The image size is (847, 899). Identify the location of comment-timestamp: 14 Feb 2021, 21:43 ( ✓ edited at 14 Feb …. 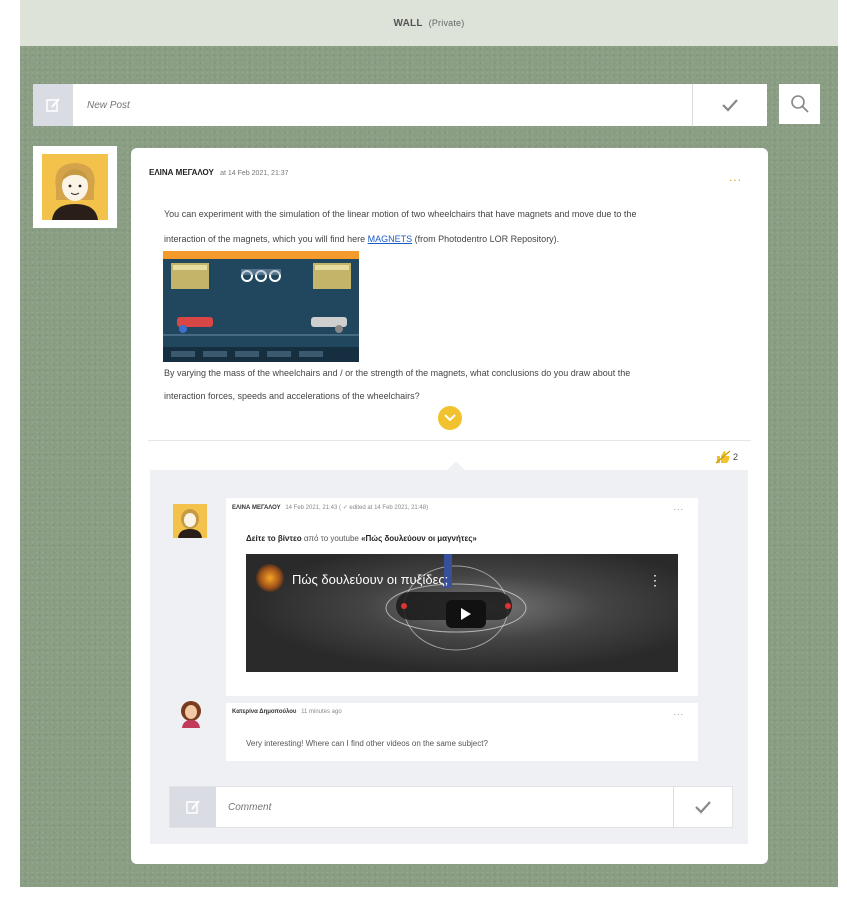
(357, 508).